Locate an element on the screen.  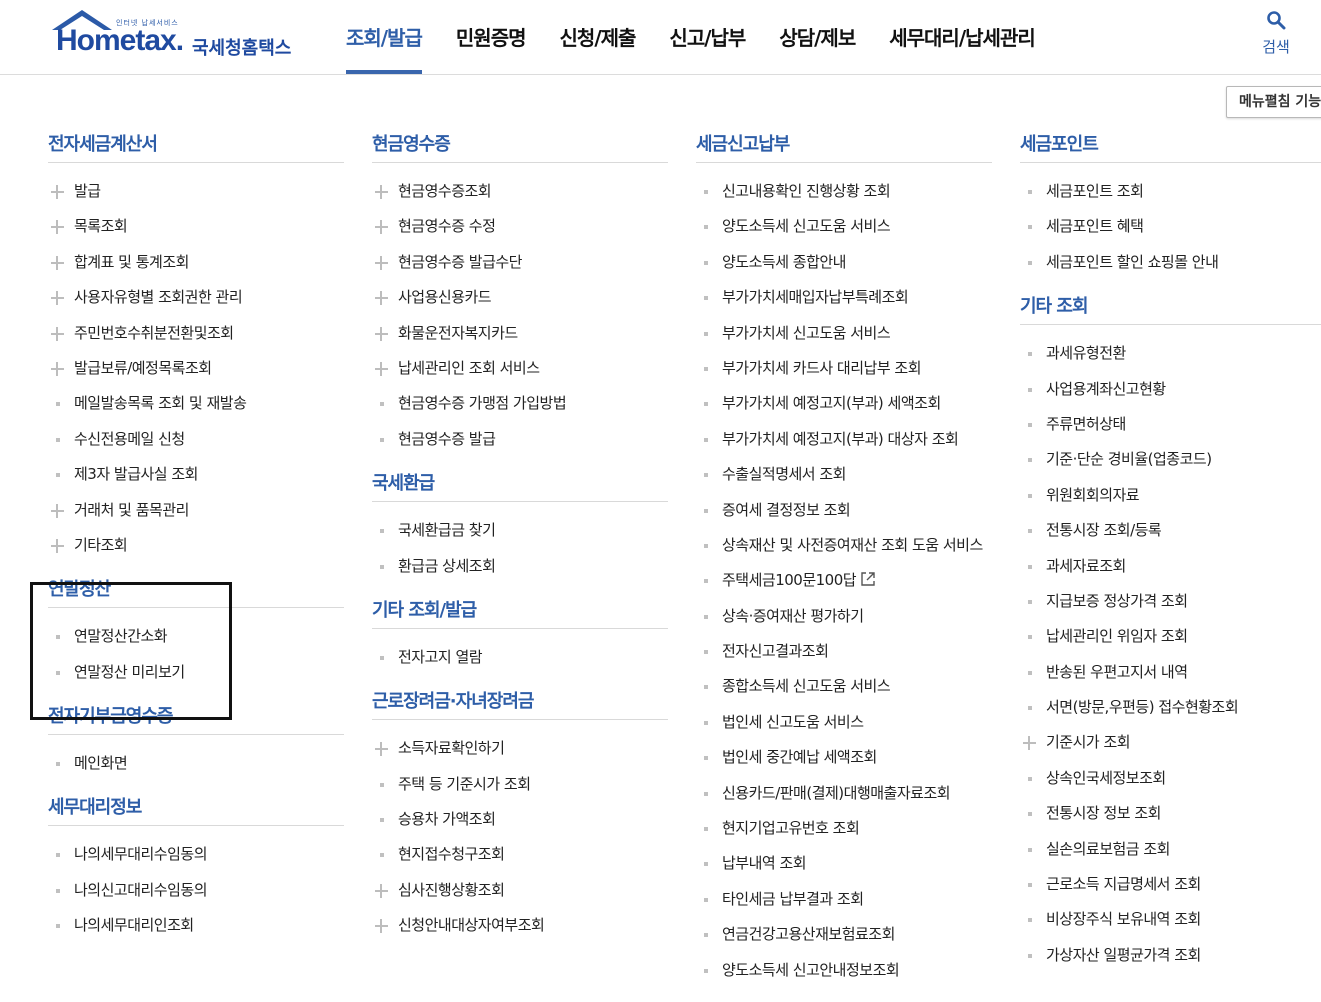
menu-item: 거래처 및 품목관리 is located at coordinates (196, 510).